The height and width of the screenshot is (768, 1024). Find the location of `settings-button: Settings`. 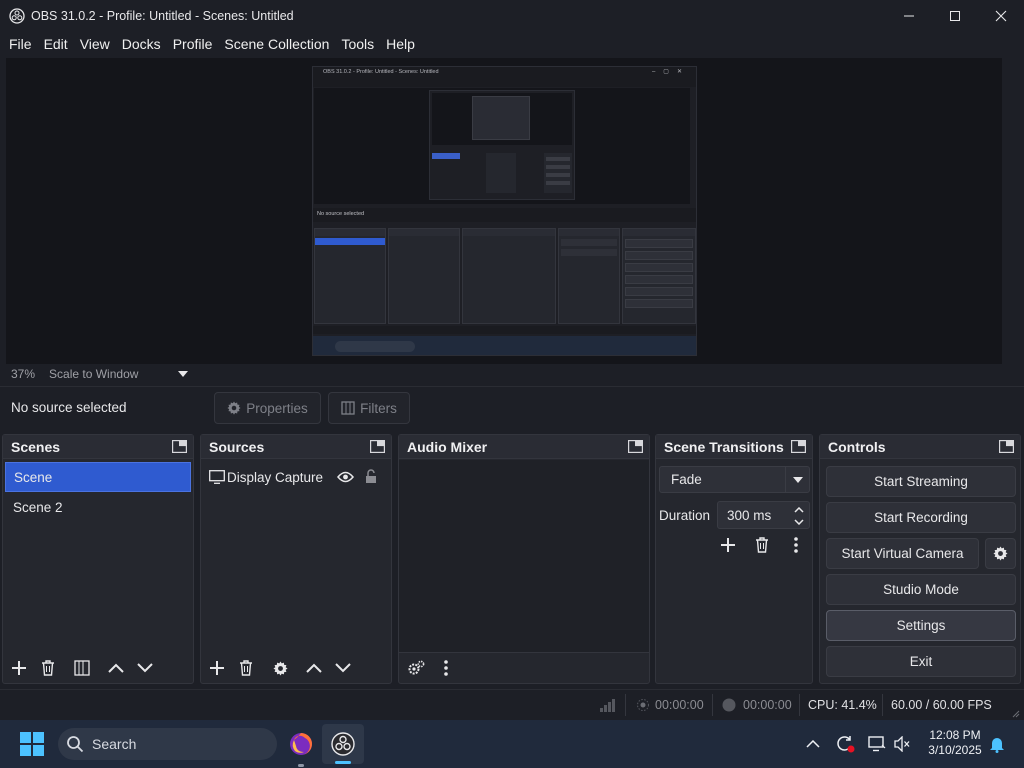

settings-button: Settings is located at coordinates (921, 625).